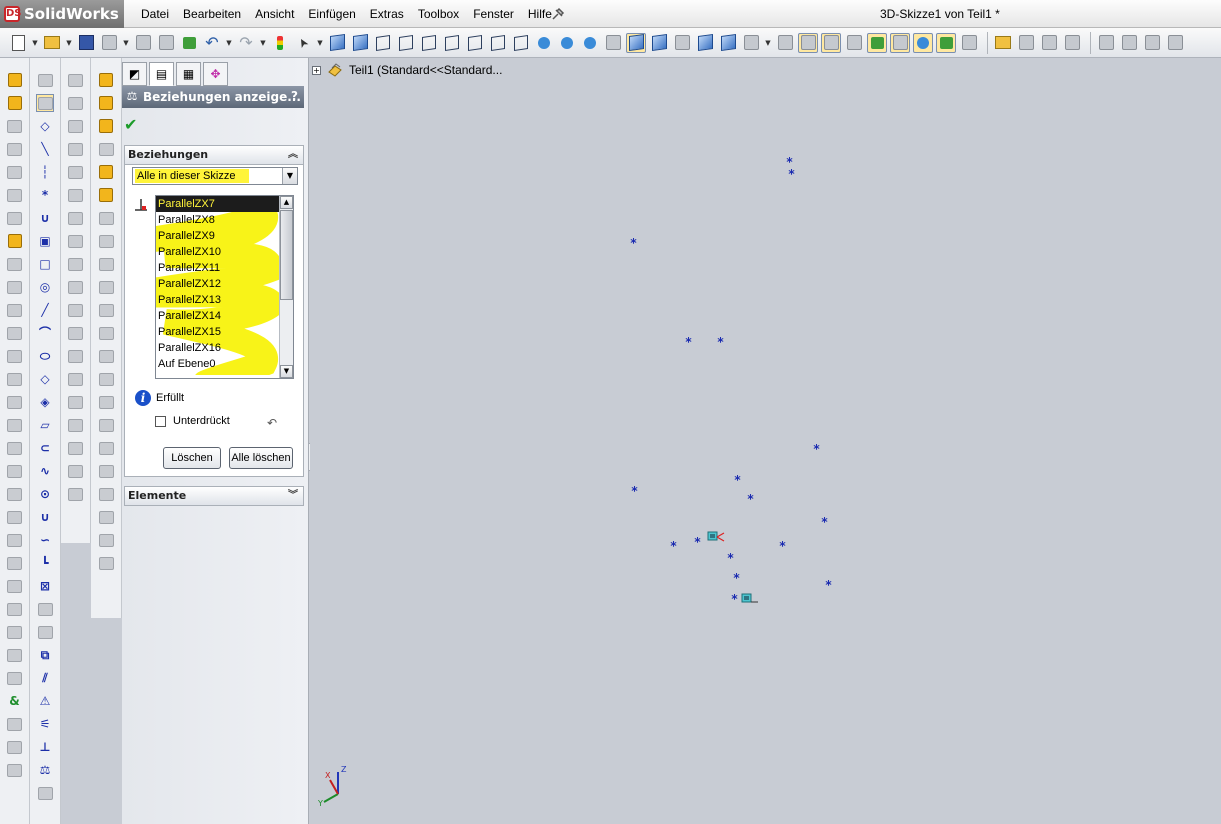 The height and width of the screenshot is (824, 1221). What do you see at coordinates (45, 264) in the screenshot?
I see `rectangle-icon: □` at bounding box center [45, 264].